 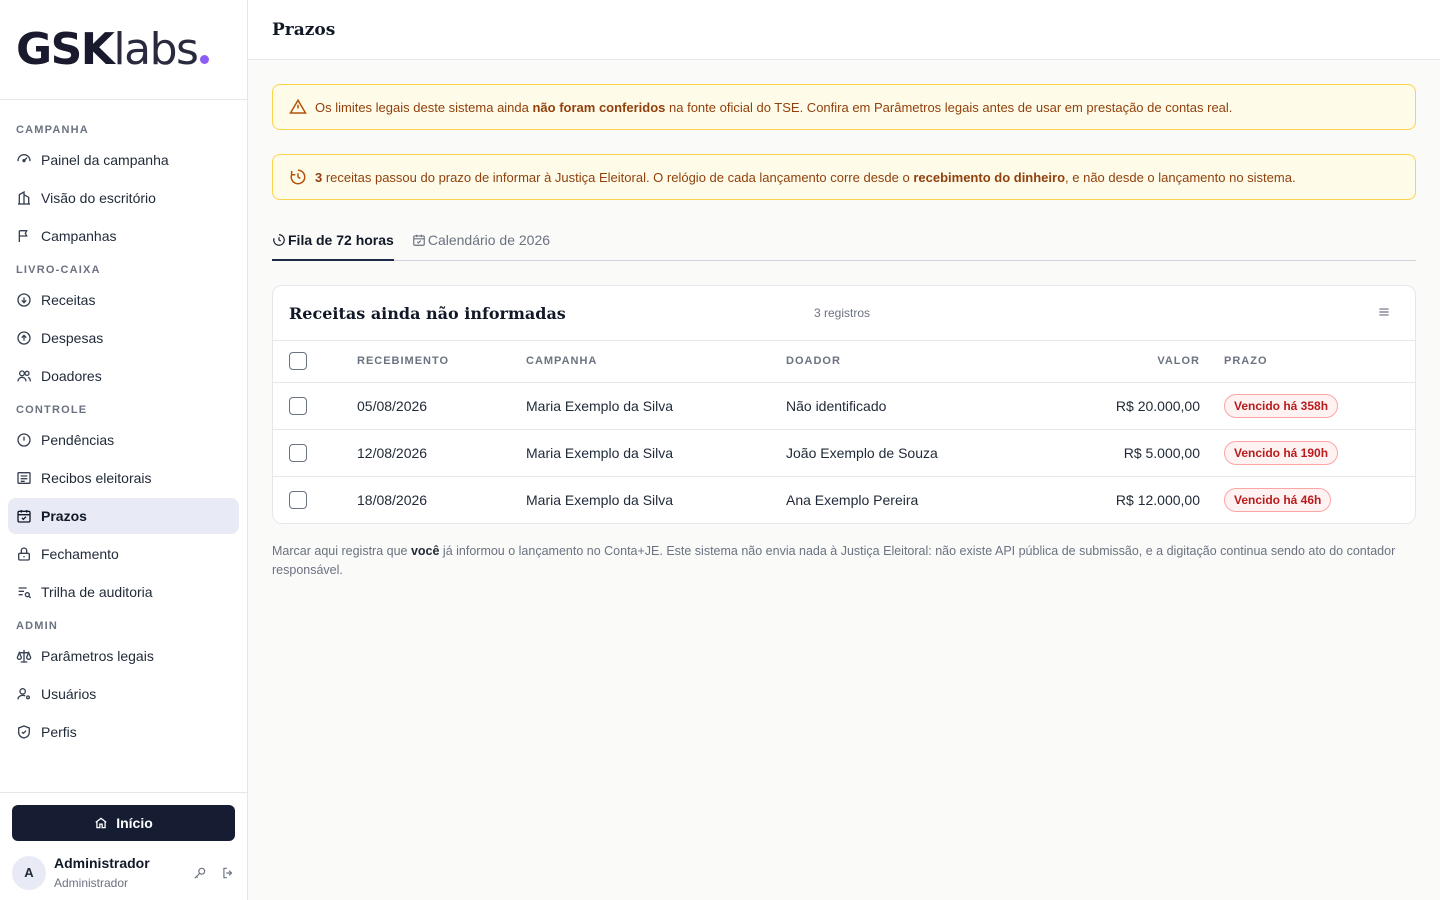 What do you see at coordinates (24, 732) in the screenshot?
I see `shield-check-icon` at bounding box center [24, 732].